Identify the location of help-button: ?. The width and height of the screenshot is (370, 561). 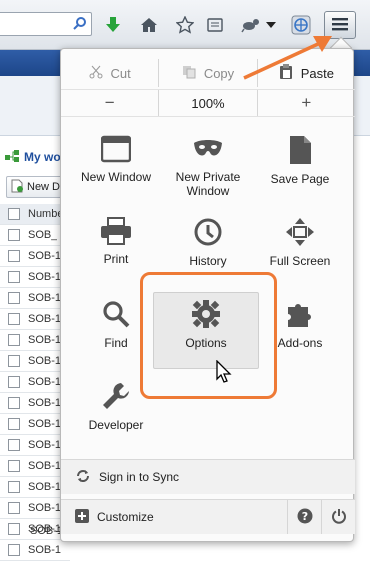
(304, 517).